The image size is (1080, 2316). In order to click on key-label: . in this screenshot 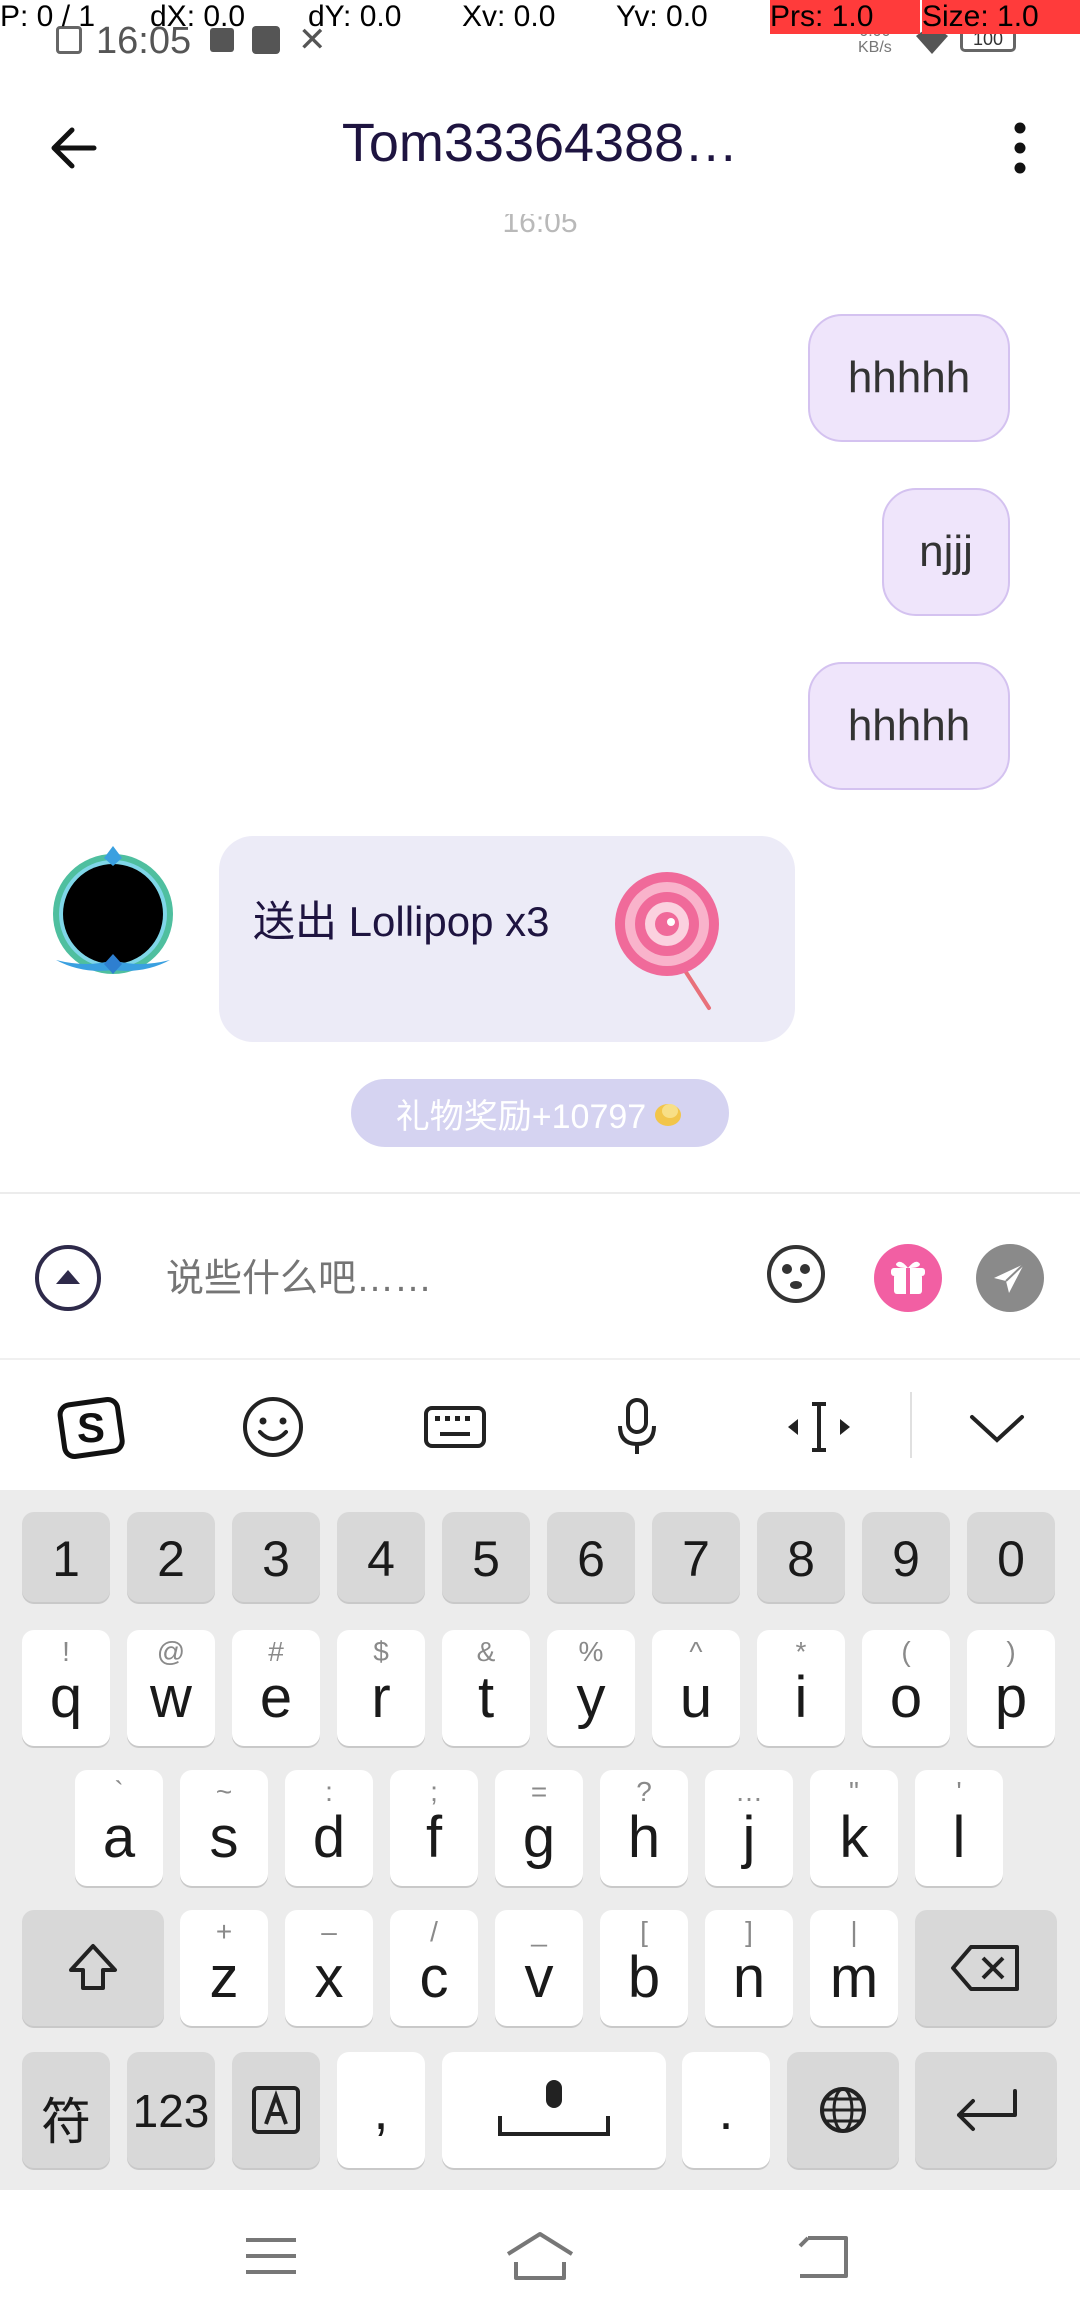, I will do `click(726, 2111)`.